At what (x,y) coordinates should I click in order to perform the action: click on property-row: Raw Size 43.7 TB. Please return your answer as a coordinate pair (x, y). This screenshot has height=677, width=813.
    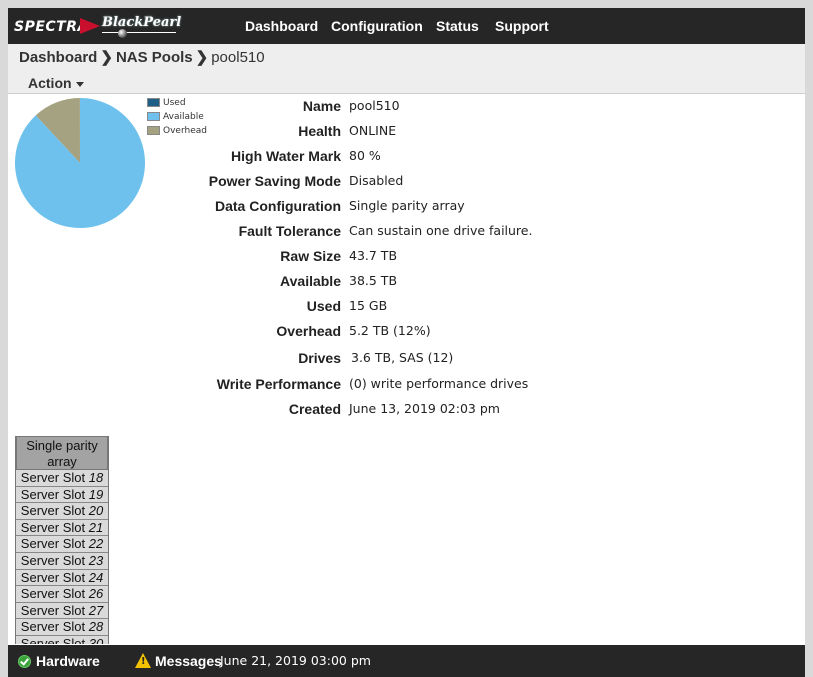
    Looking at the image, I should click on (406, 256).